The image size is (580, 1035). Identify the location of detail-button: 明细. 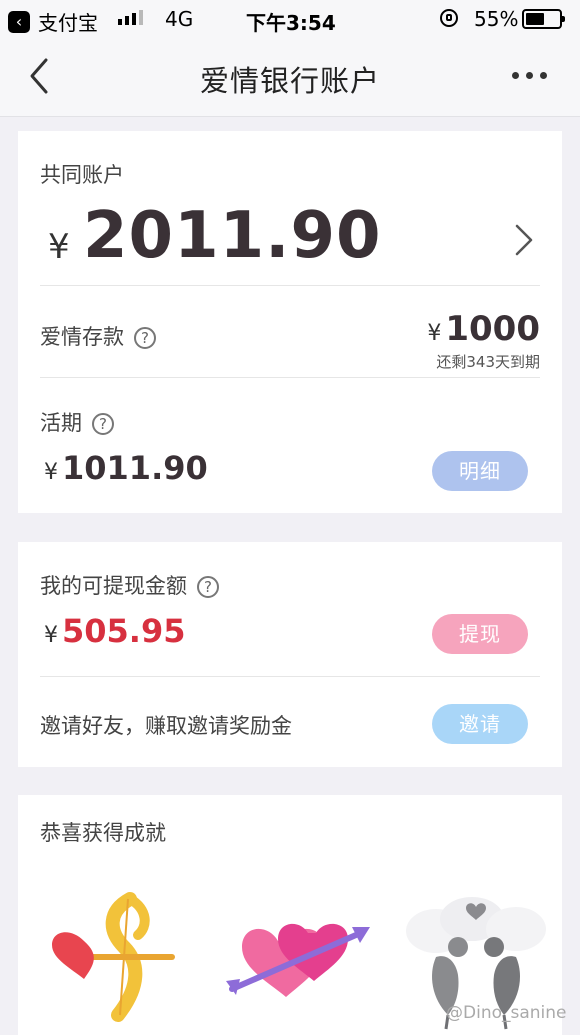
(480, 471).